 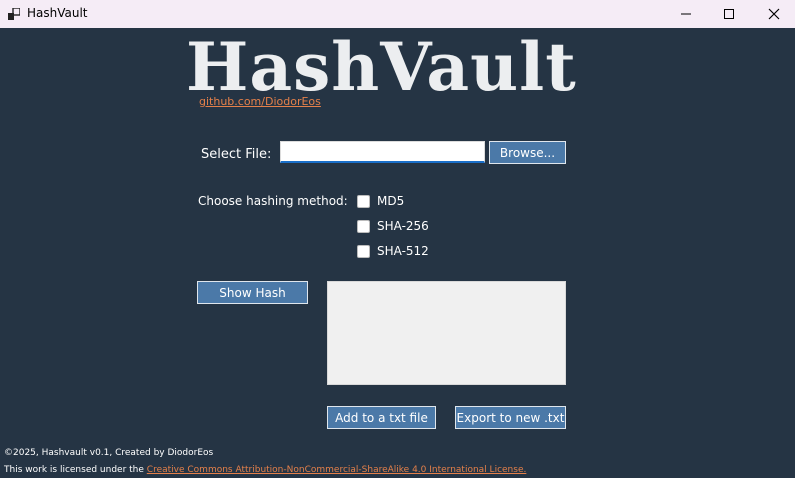 What do you see at coordinates (397, 14) in the screenshot?
I see `title-bar: HashVault` at bounding box center [397, 14].